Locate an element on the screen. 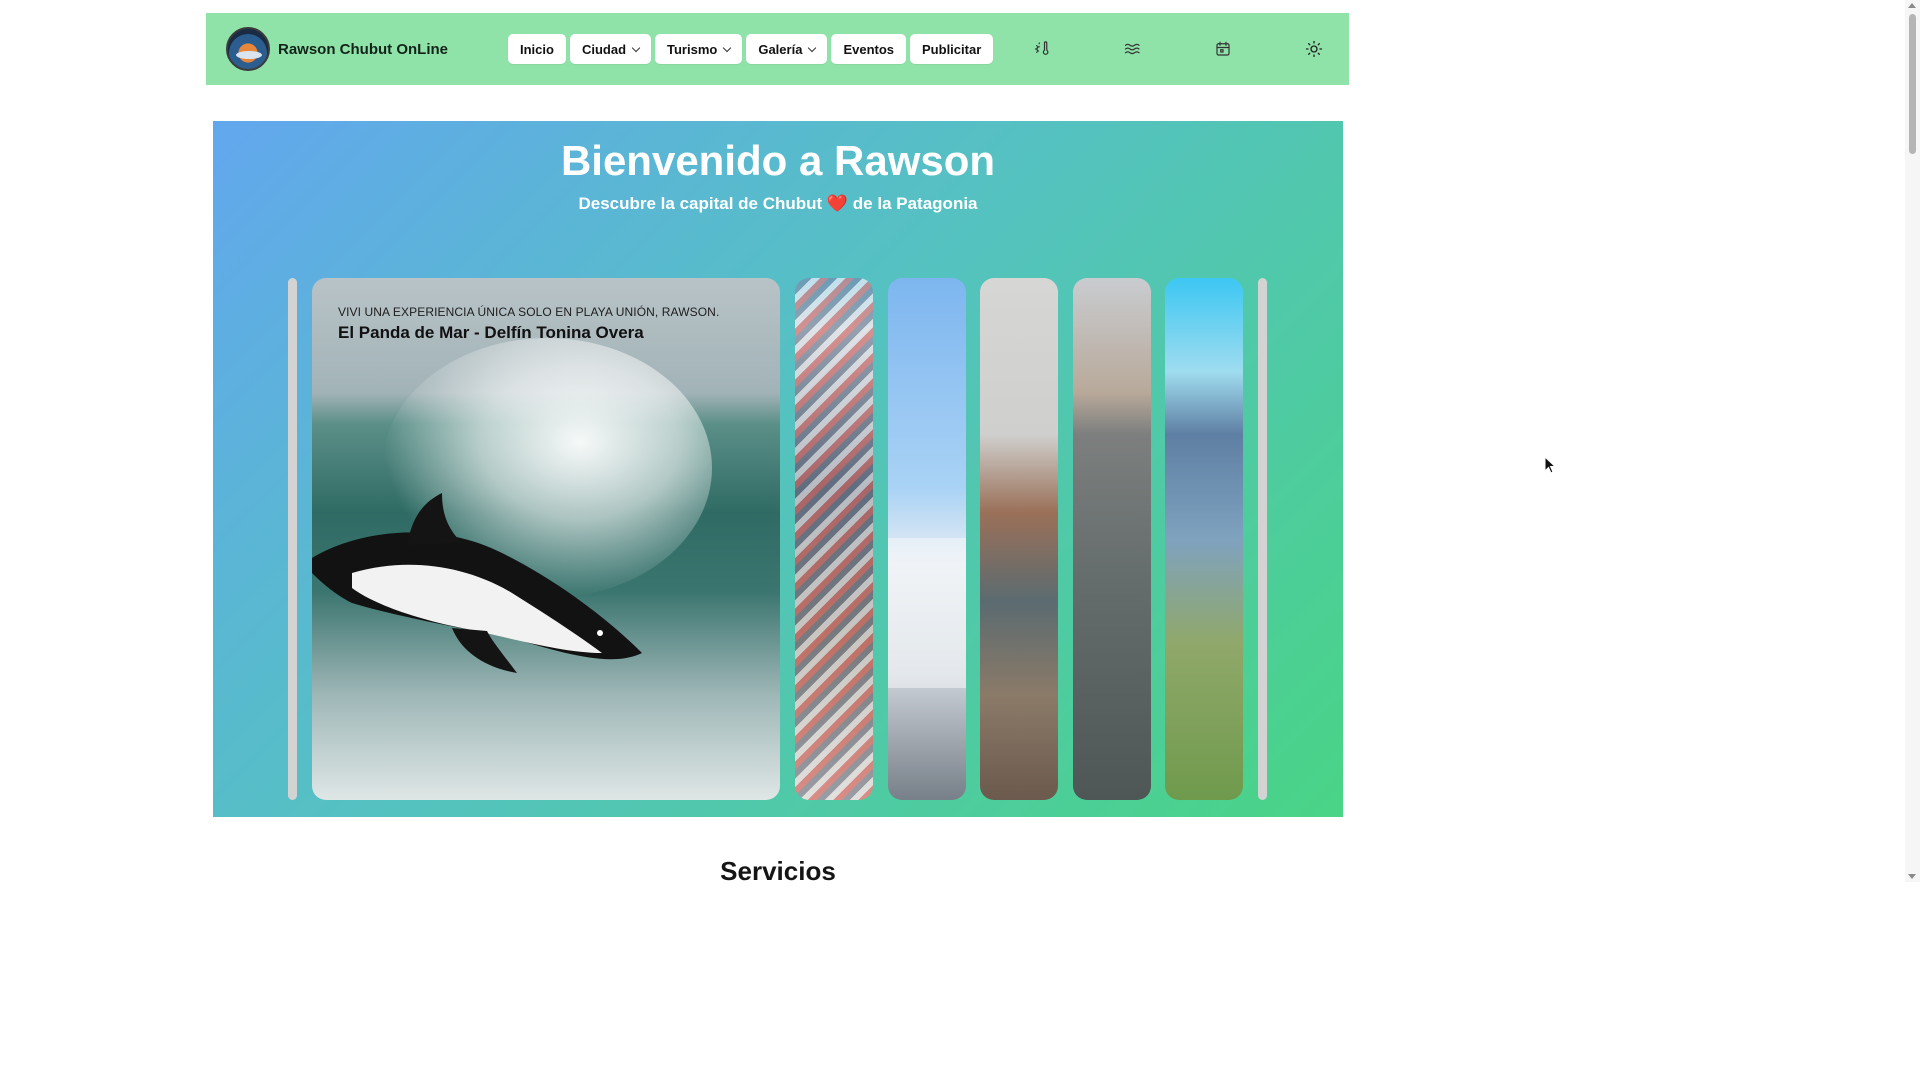 Image resolution: width=1920 pixels, height=1080 pixels. slide-thumb-sea-lion-boats is located at coordinates (1019, 539).